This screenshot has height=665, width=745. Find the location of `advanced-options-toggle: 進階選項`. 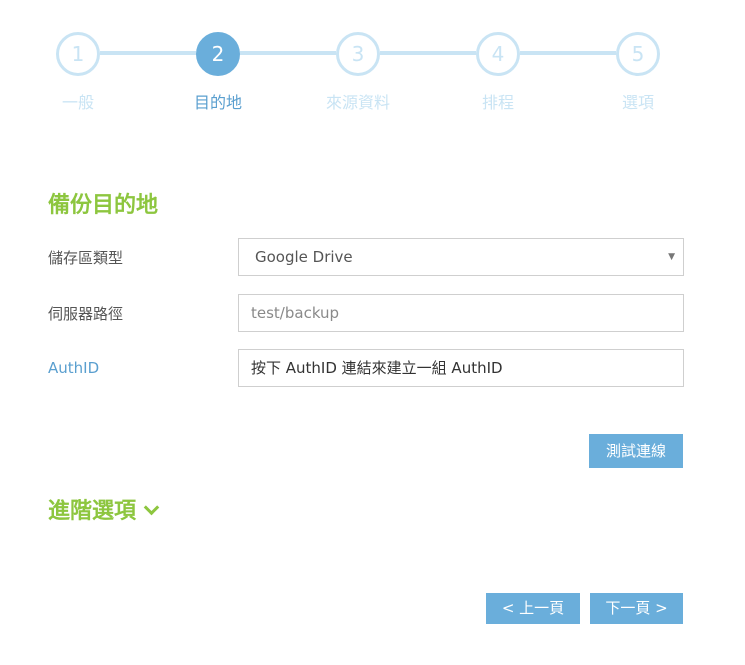

advanced-options-toggle: 進階選項 is located at coordinates (104, 509).